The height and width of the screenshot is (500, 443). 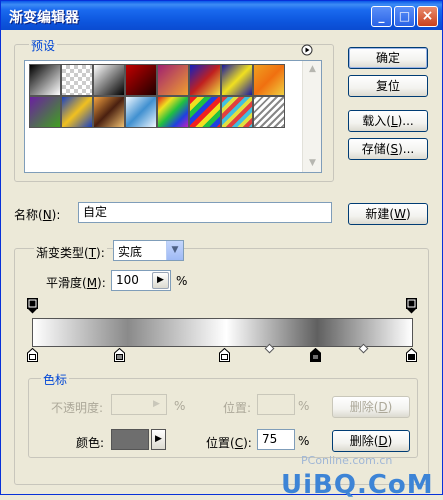 What do you see at coordinates (408, 214) in the screenshot?
I see `new-button-suffix: )` at bounding box center [408, 214].